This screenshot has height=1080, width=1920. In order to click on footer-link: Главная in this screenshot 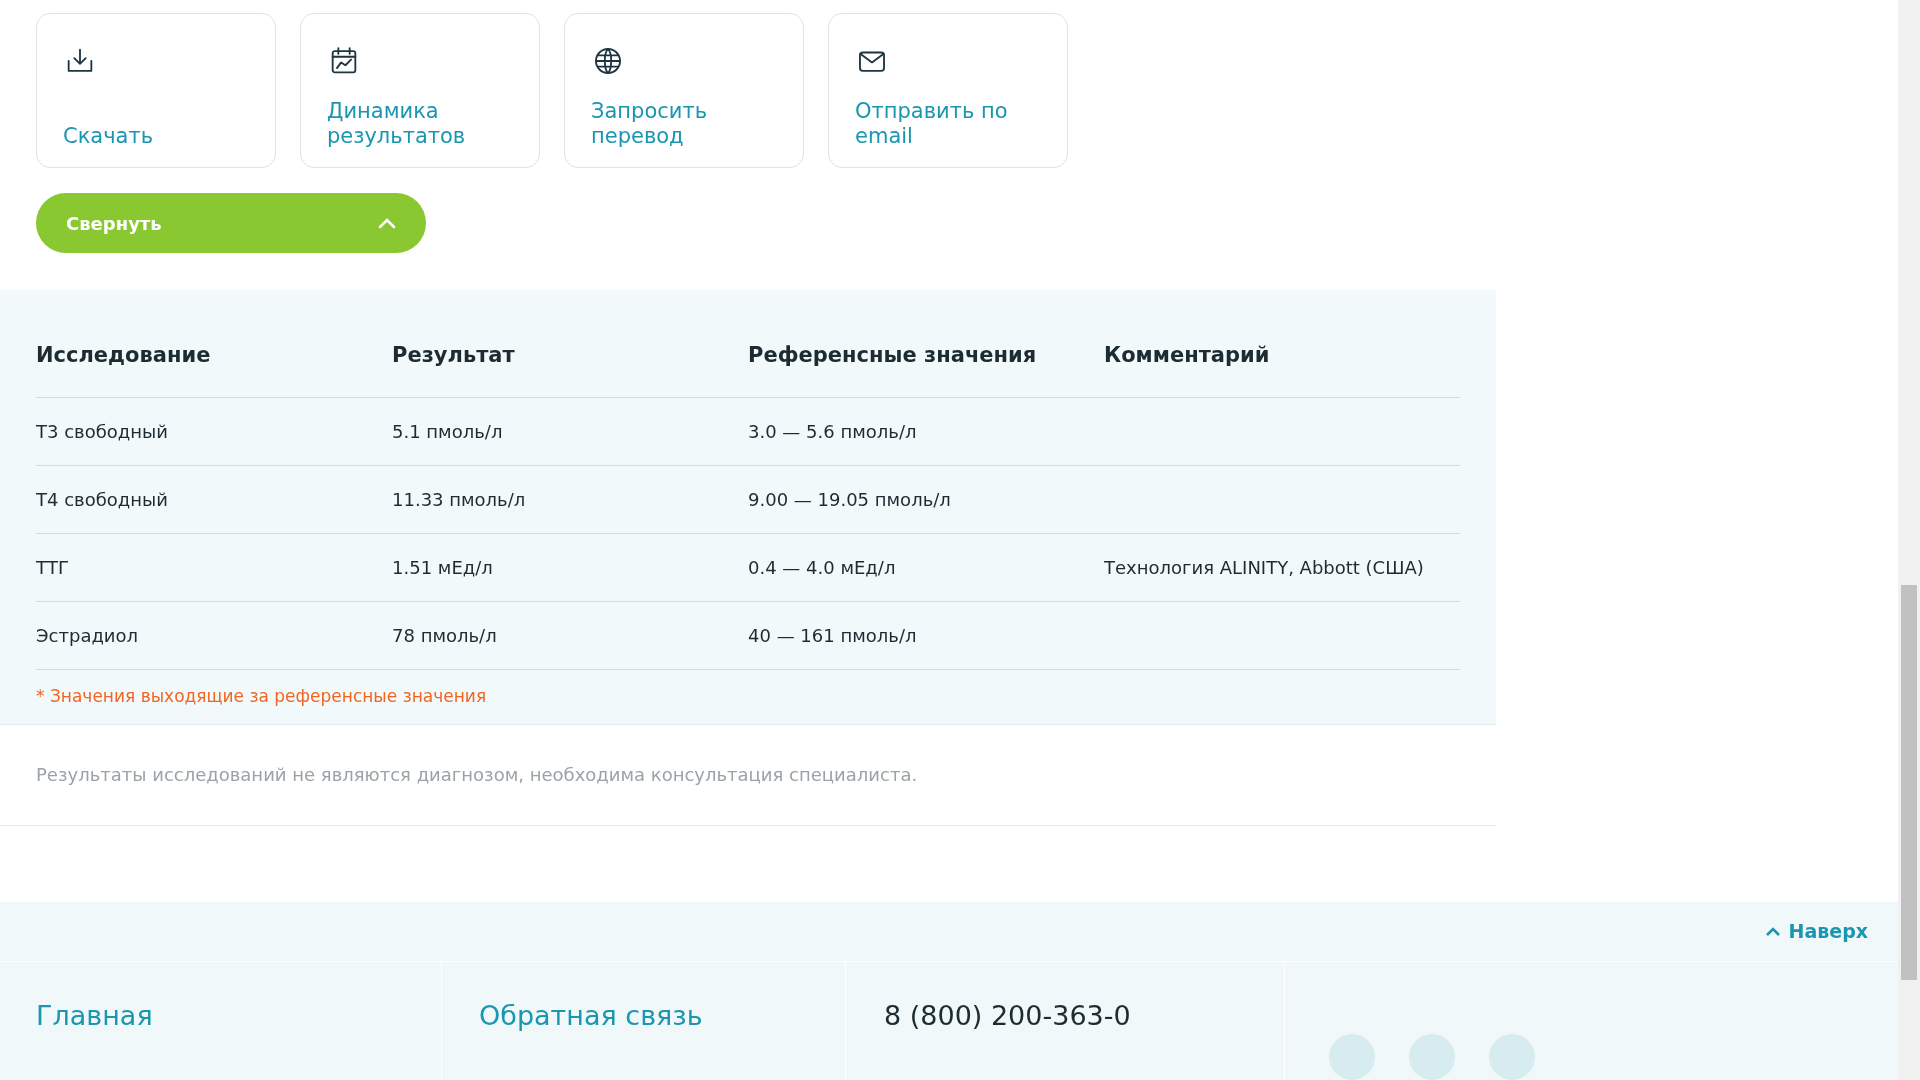, I will do `click(94, 1015)`.